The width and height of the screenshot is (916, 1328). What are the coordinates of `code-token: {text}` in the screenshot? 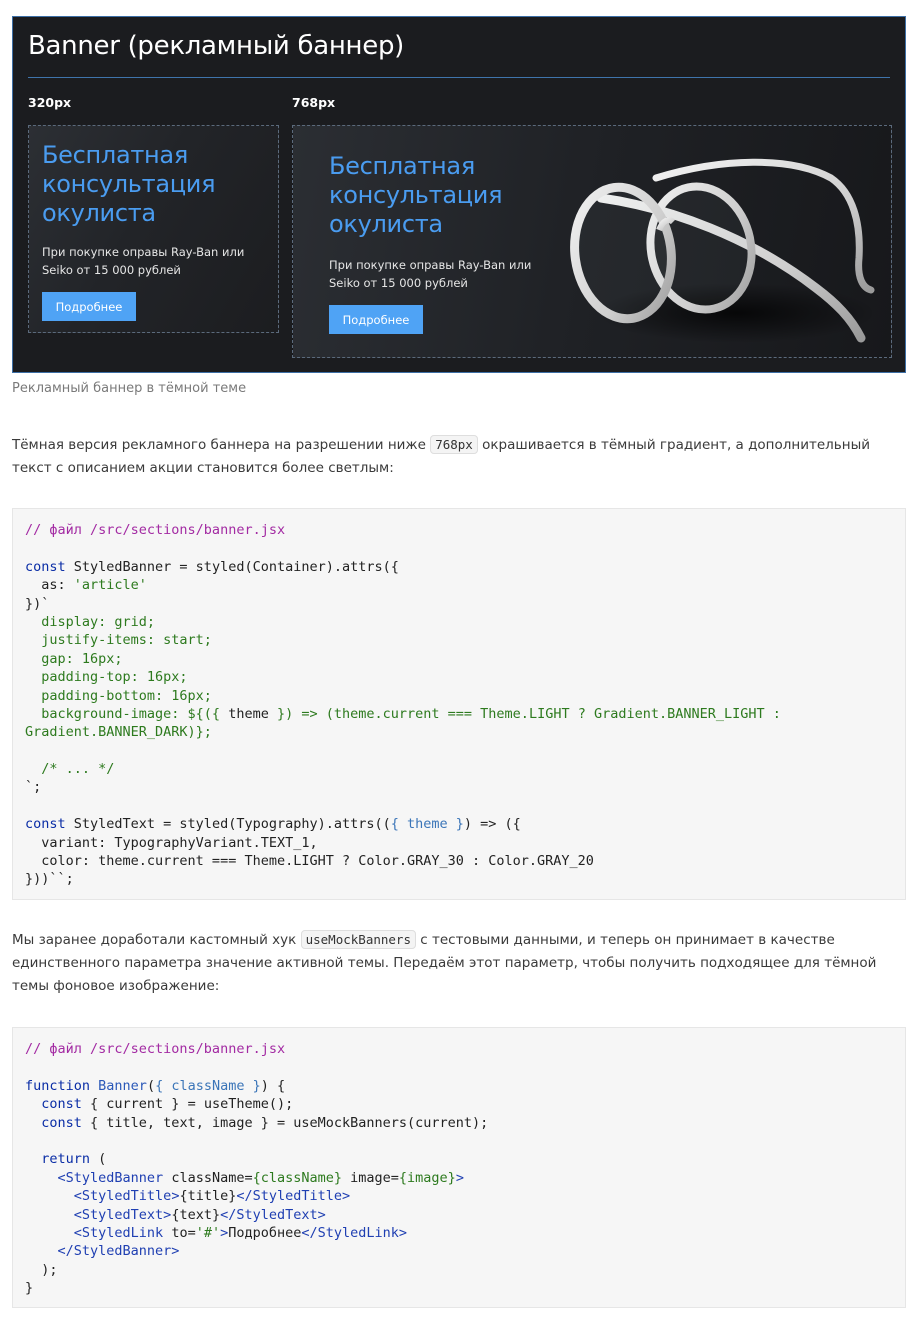 It's located at (196, 1214).